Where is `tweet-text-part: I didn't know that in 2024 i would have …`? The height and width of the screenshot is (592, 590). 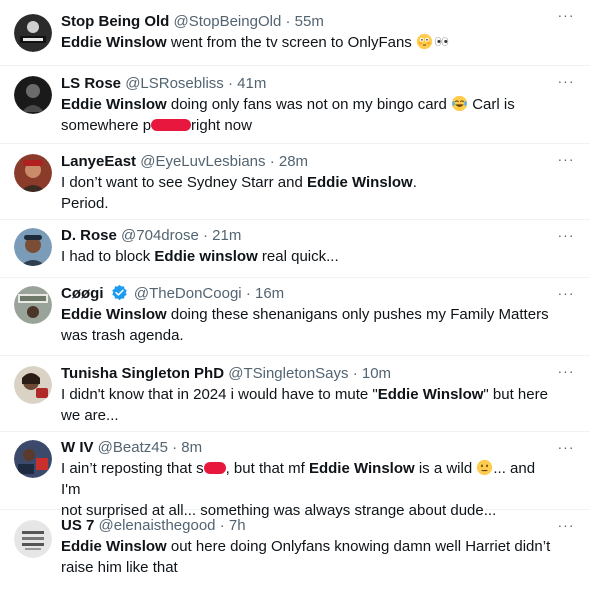 tweet-text-part: I didn't know that in 2024 i would have … is located at coordinates (219, 394).